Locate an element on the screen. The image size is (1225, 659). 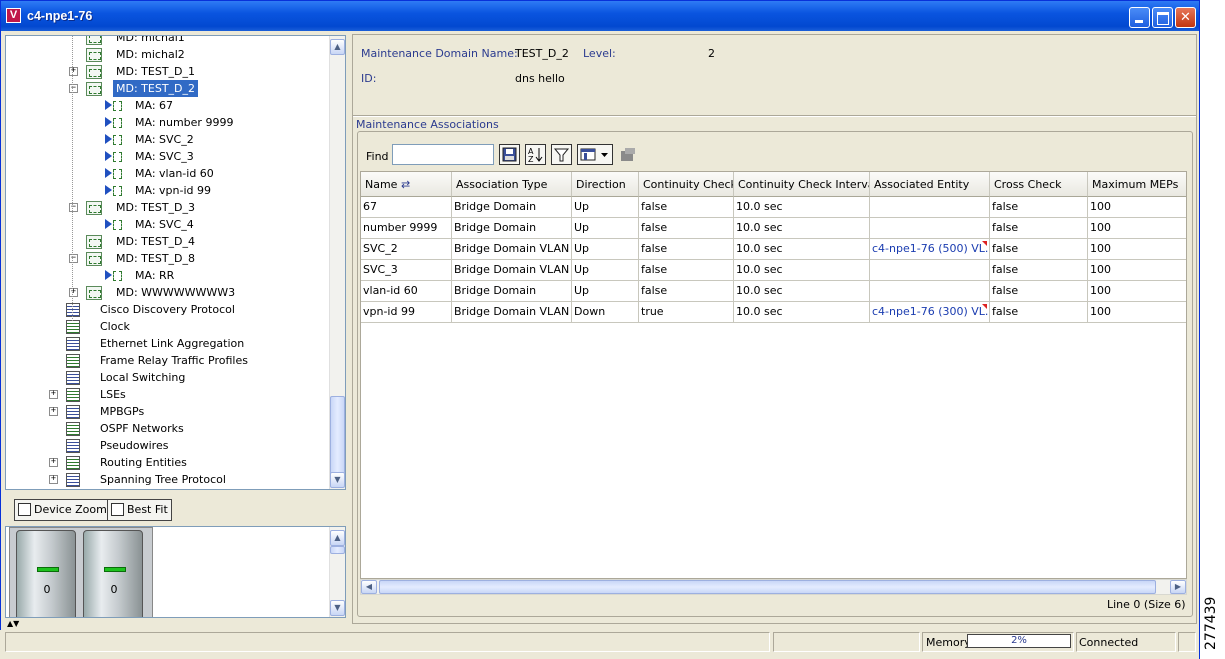
column-header: Cross Check is located at coordinates (1039, 184).